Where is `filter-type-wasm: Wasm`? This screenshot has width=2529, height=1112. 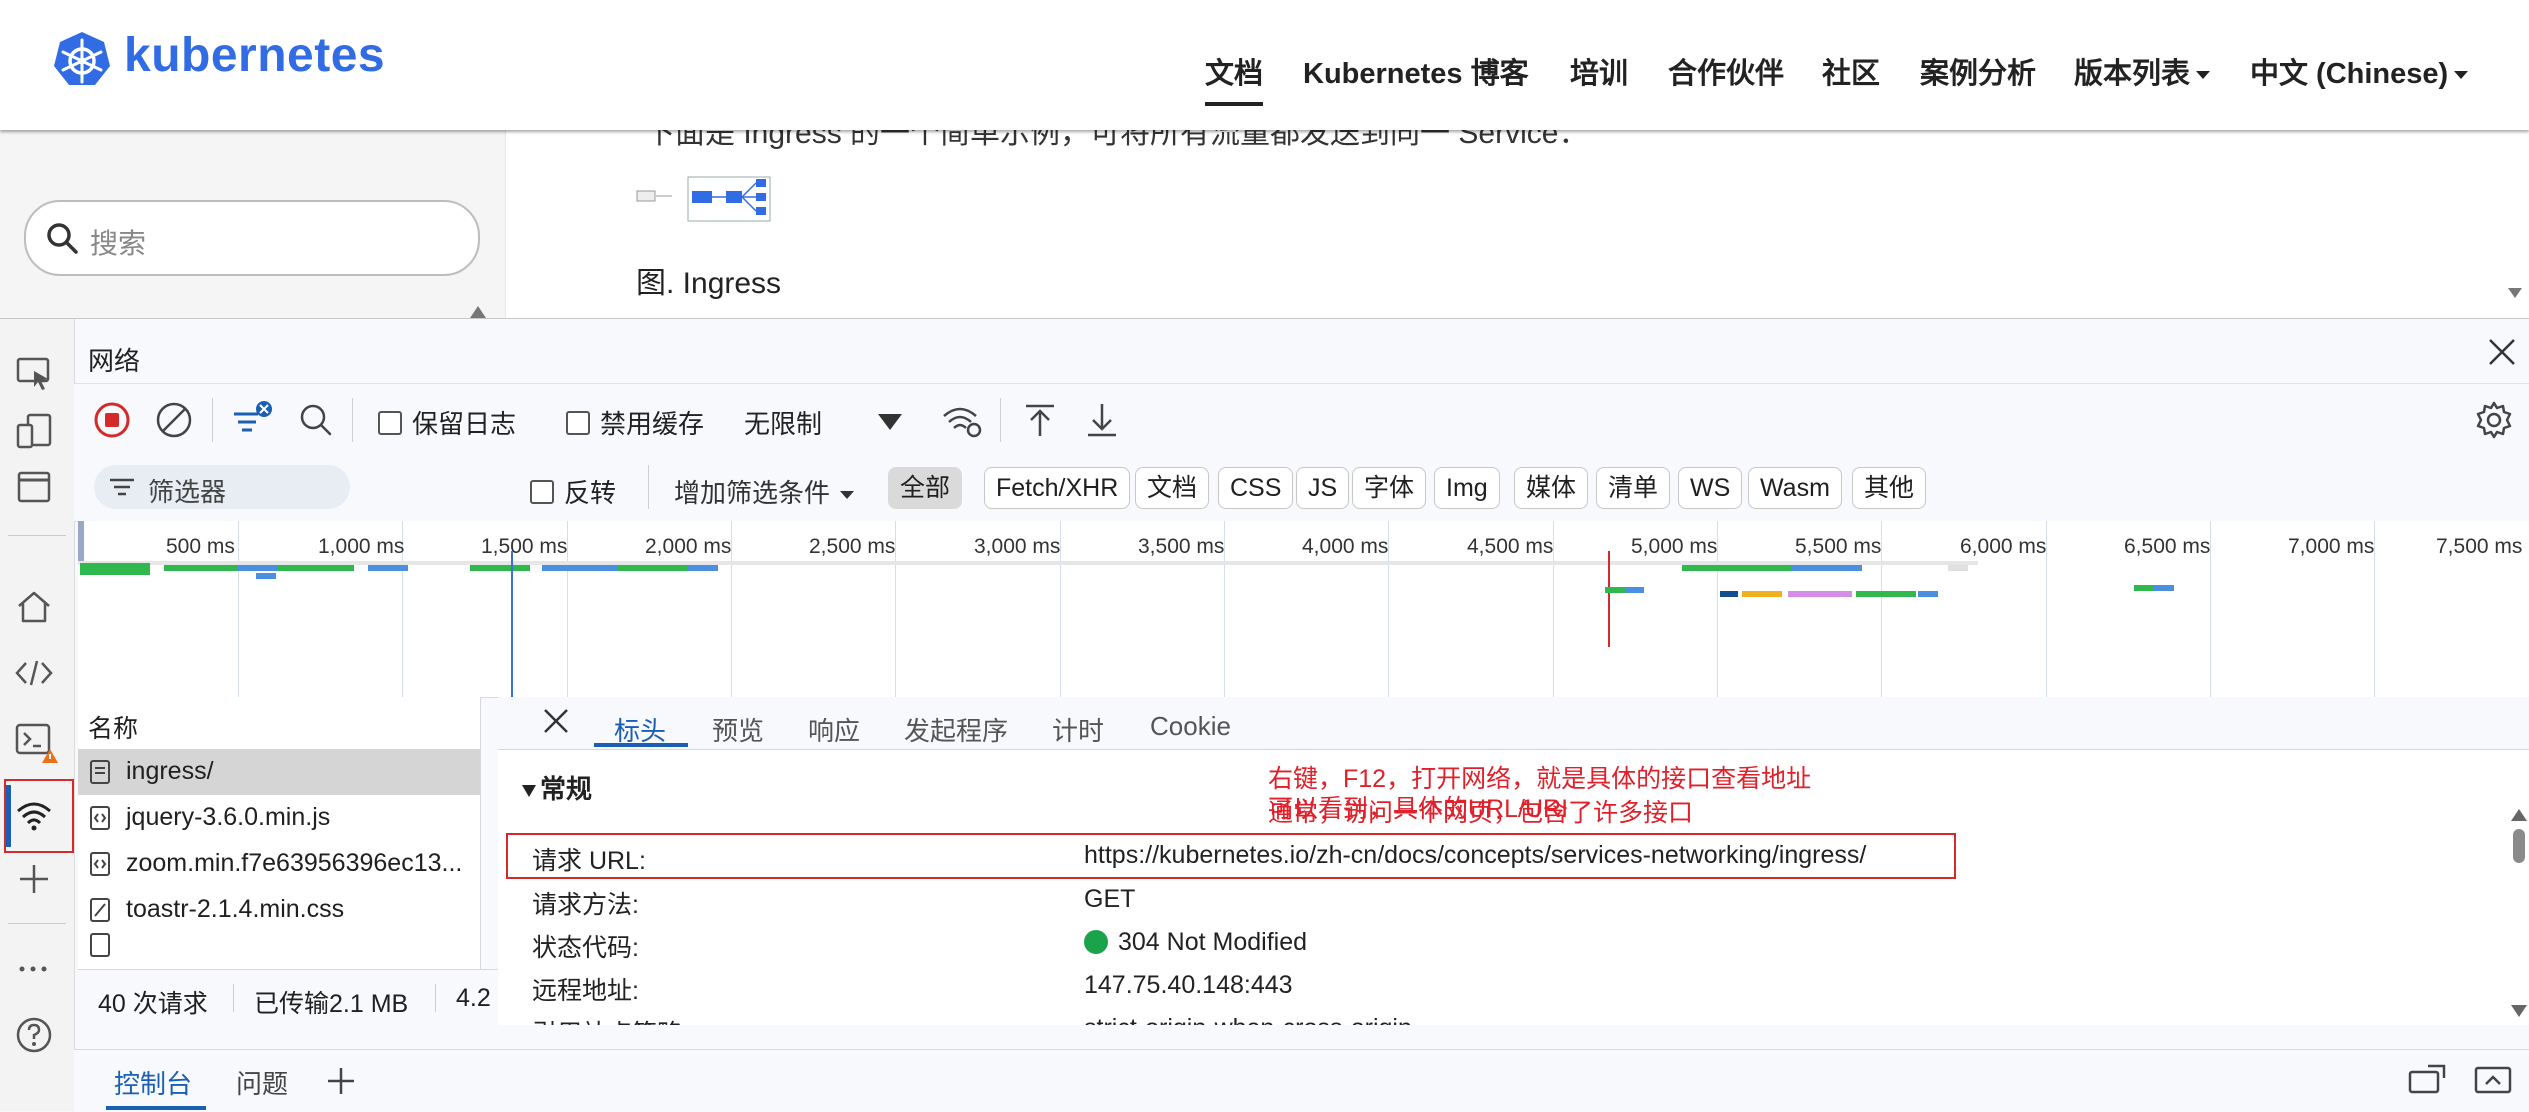
filter-type-wasm: Wasm is located at coordinates (1795, 488).